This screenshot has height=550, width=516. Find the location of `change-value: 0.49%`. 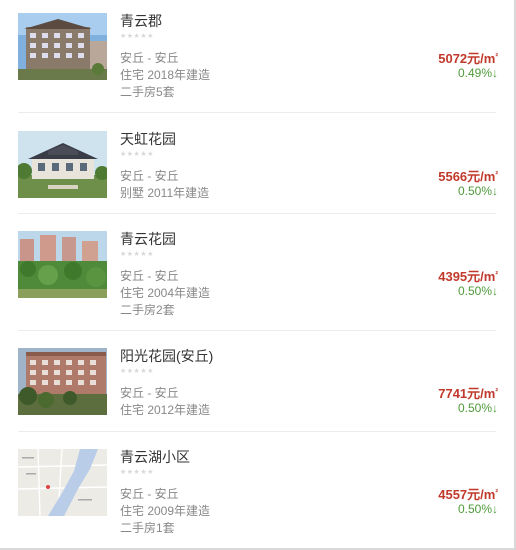

change-value: 0.49% is located at coordinates (474, 73).